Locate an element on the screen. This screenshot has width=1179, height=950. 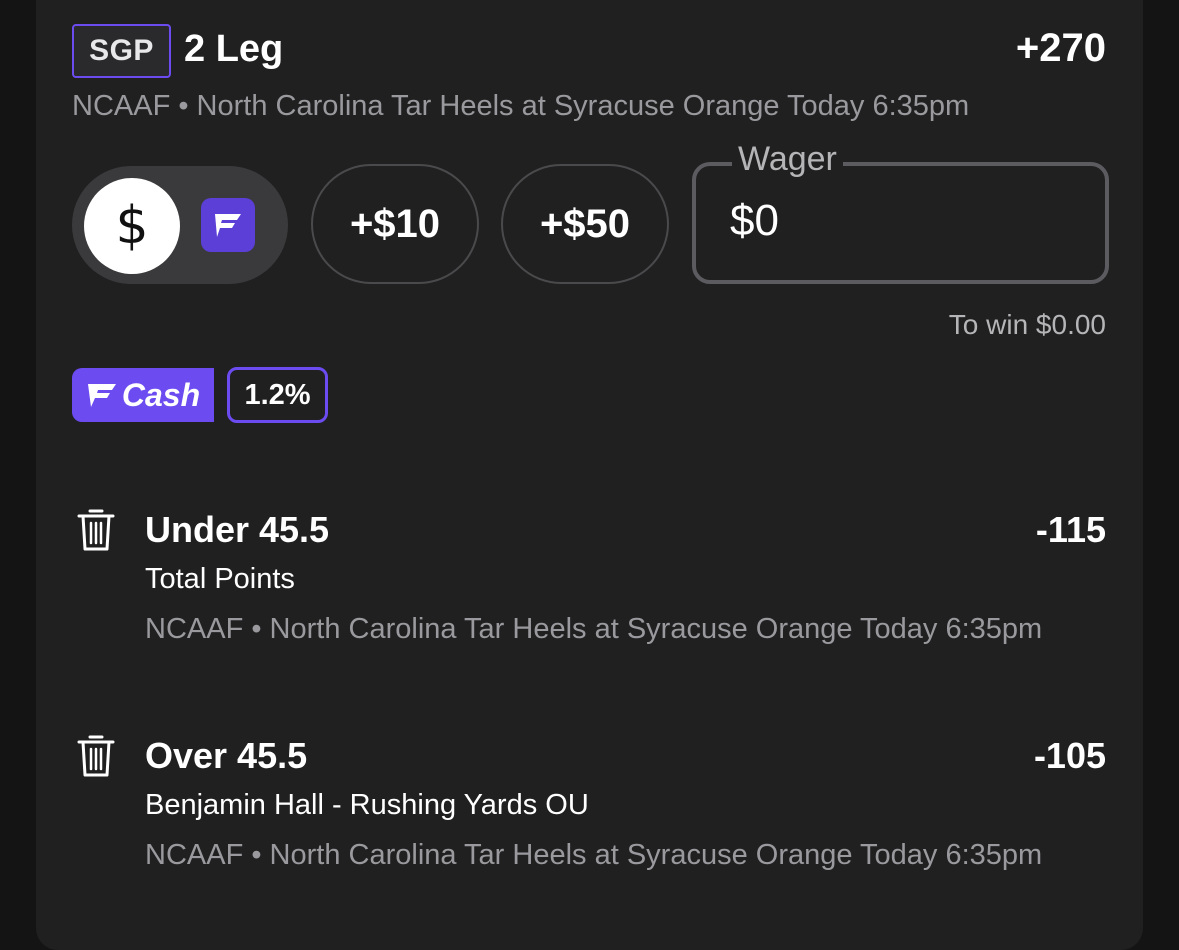
add-10-button: +$10 is located at coordinates (395, 224).